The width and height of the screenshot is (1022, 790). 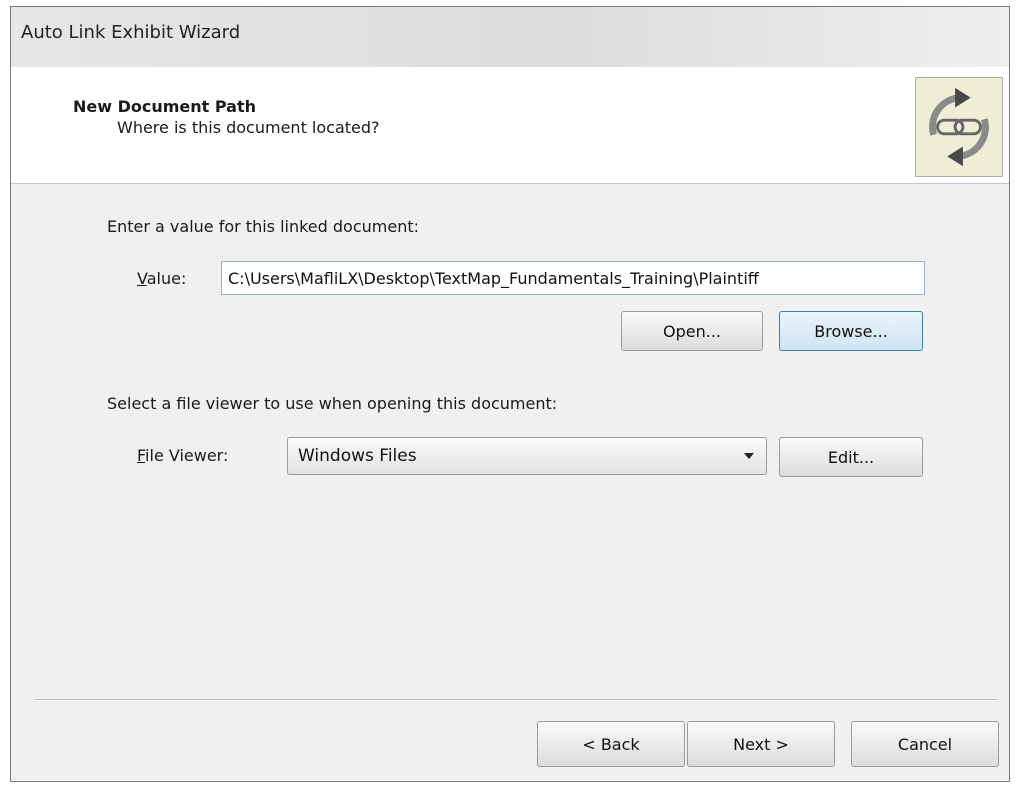 I want to click on file-viewer-selected-value: Windows Files, so click(x=357, y=456).